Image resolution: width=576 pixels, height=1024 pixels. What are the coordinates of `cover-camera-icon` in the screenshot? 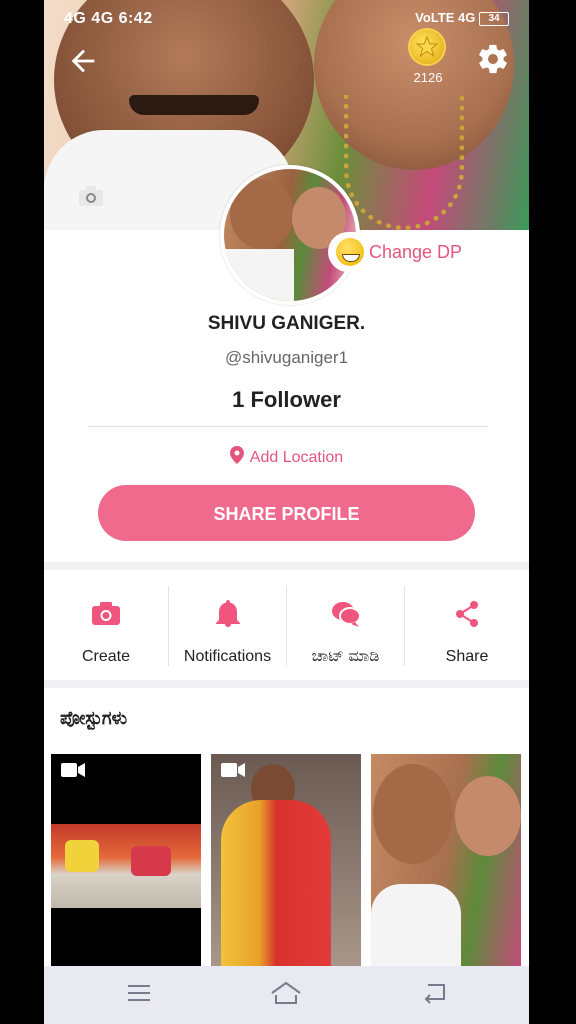 It's located at (91, 196).